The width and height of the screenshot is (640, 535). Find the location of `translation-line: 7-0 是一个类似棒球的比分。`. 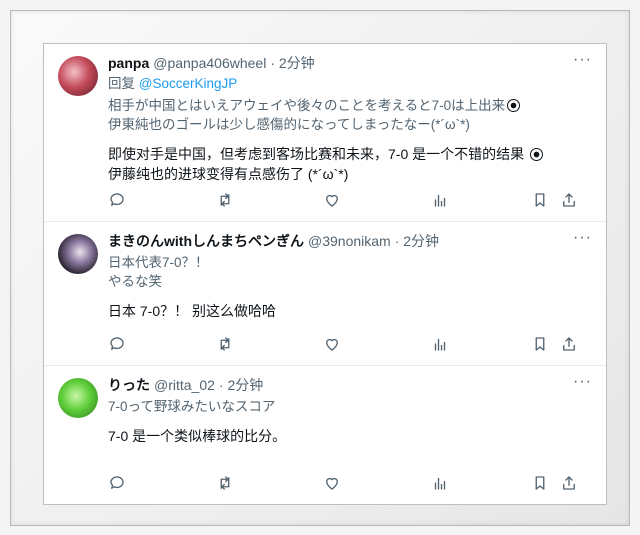

translation-line: 7-0 是一个类似棒球的比分。 is located at coordinates (197, 436).